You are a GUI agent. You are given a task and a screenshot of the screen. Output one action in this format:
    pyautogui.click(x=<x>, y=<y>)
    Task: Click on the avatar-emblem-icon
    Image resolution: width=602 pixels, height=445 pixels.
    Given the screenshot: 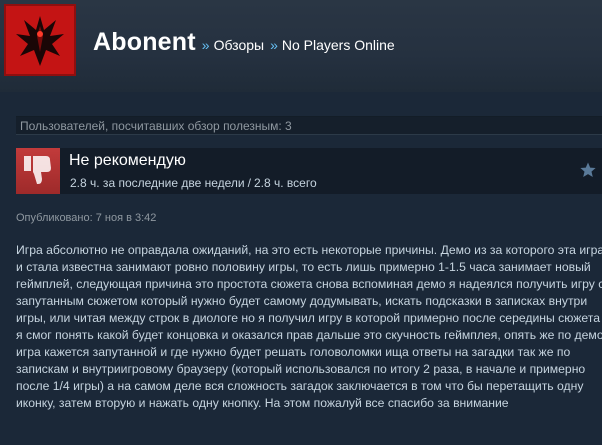 What is the action you would take?
    pyautogui.click(x=40, y=40)
    